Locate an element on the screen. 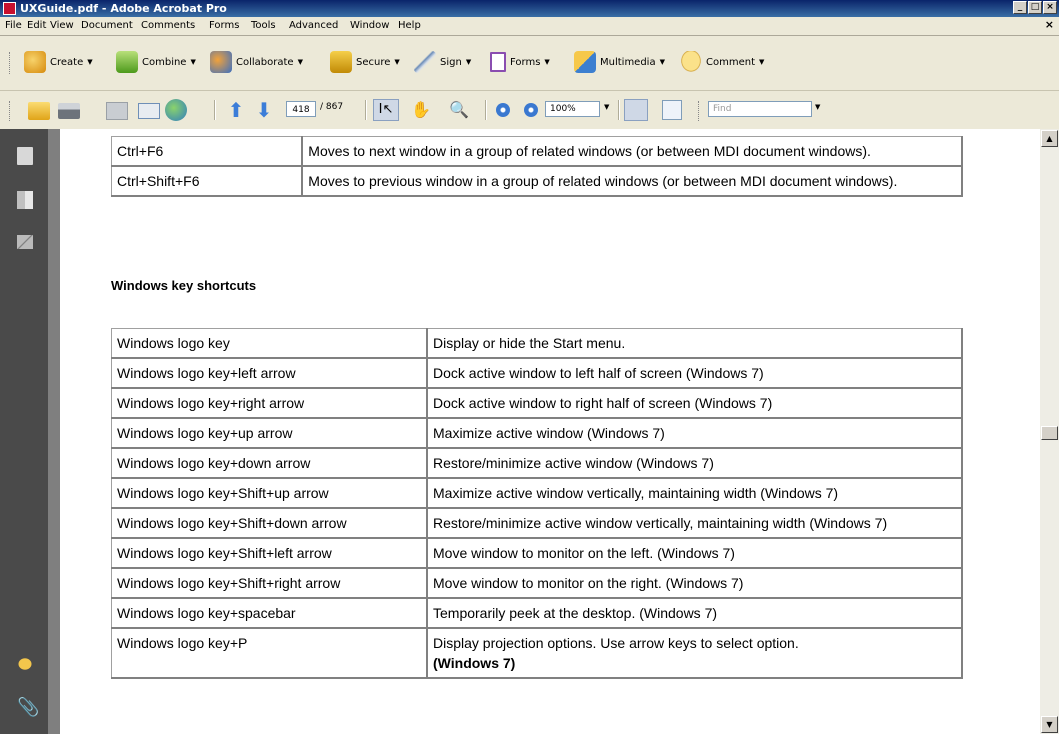 The image size is (1059, 734). combine-label: Combine is located at coordinates (164, 62).